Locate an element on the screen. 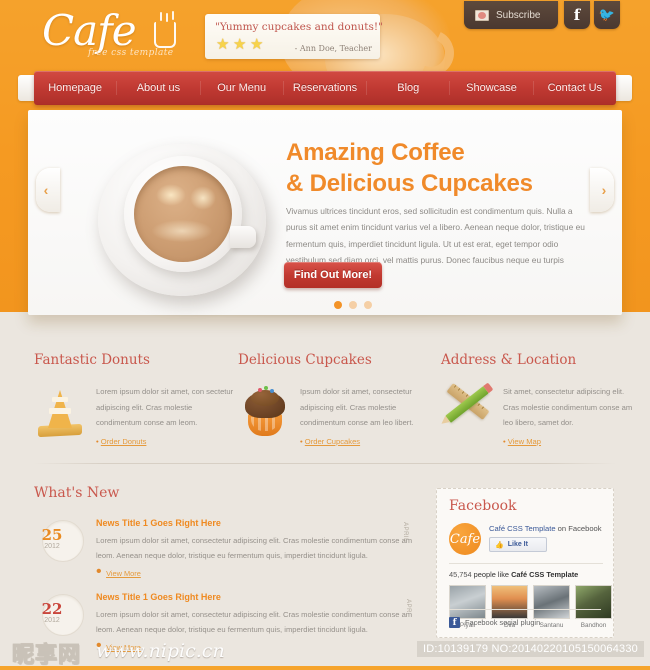 The width and height of the screenshot is (650, 670). facebook-button: f is located at coordinates (577, 15).